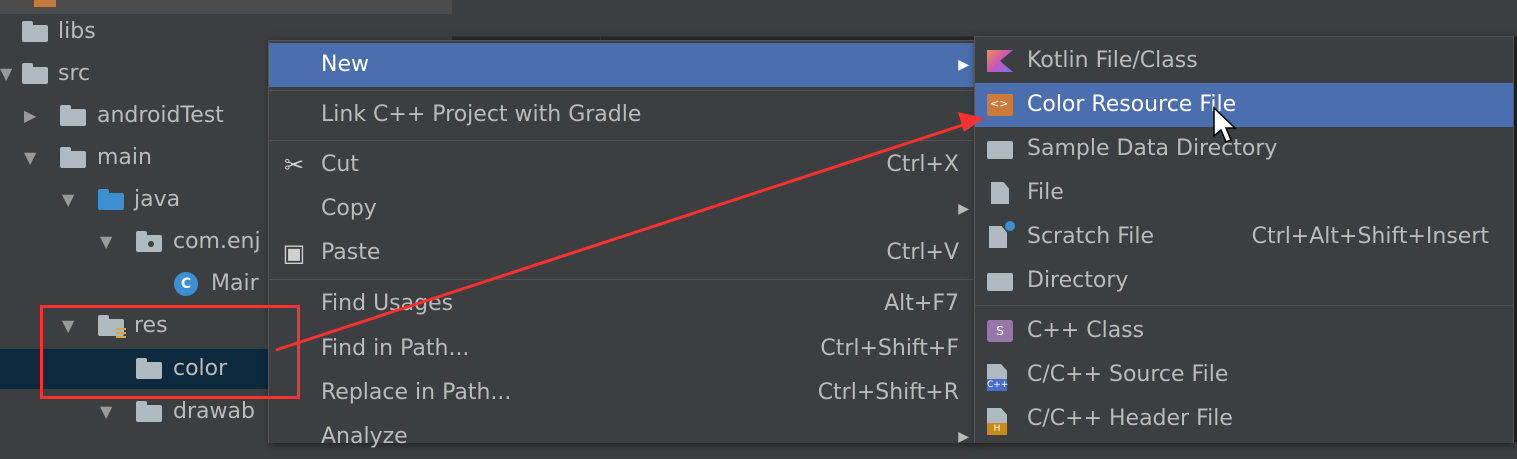 The width and height of the screenshot is (1517, 459). I want to click on submenu-item-label: C++ Class, so click(1086, 330).